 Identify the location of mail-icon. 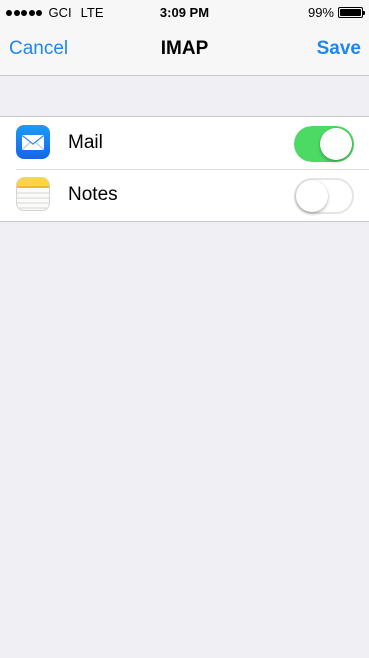
(33, 142).